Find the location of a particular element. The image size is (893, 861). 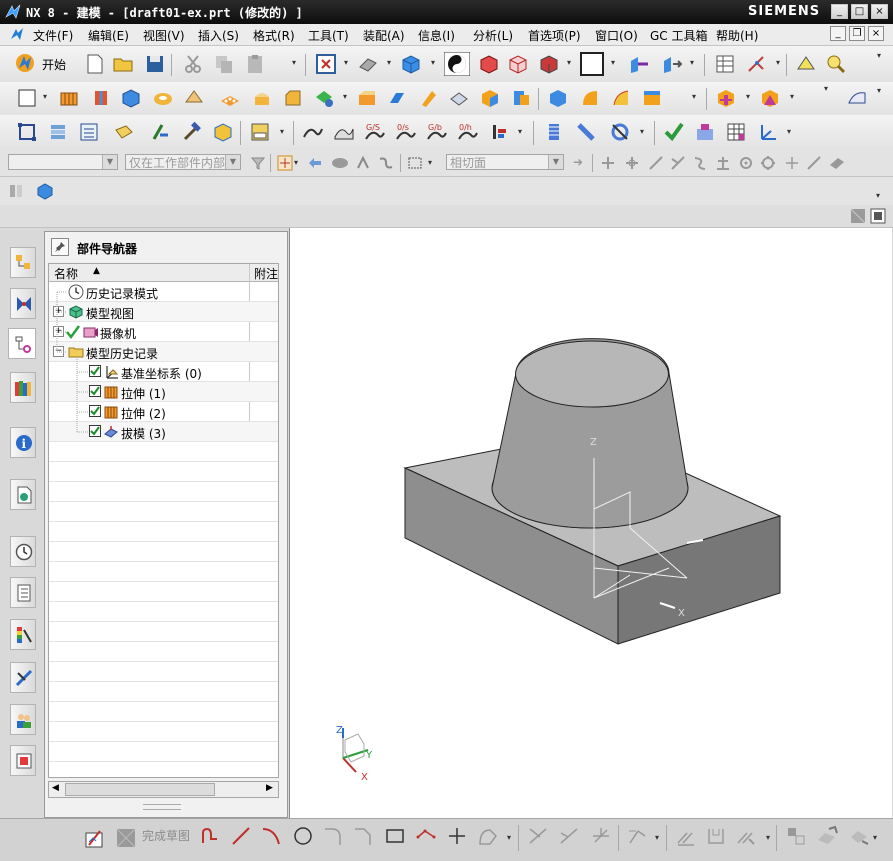

resize-grip is located at coordinates (162, 807).